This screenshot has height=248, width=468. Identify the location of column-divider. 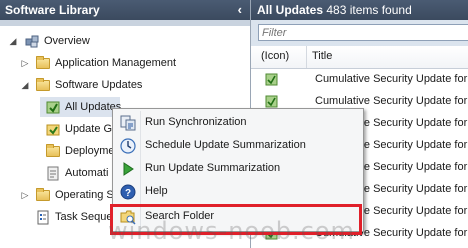
(306, 57).